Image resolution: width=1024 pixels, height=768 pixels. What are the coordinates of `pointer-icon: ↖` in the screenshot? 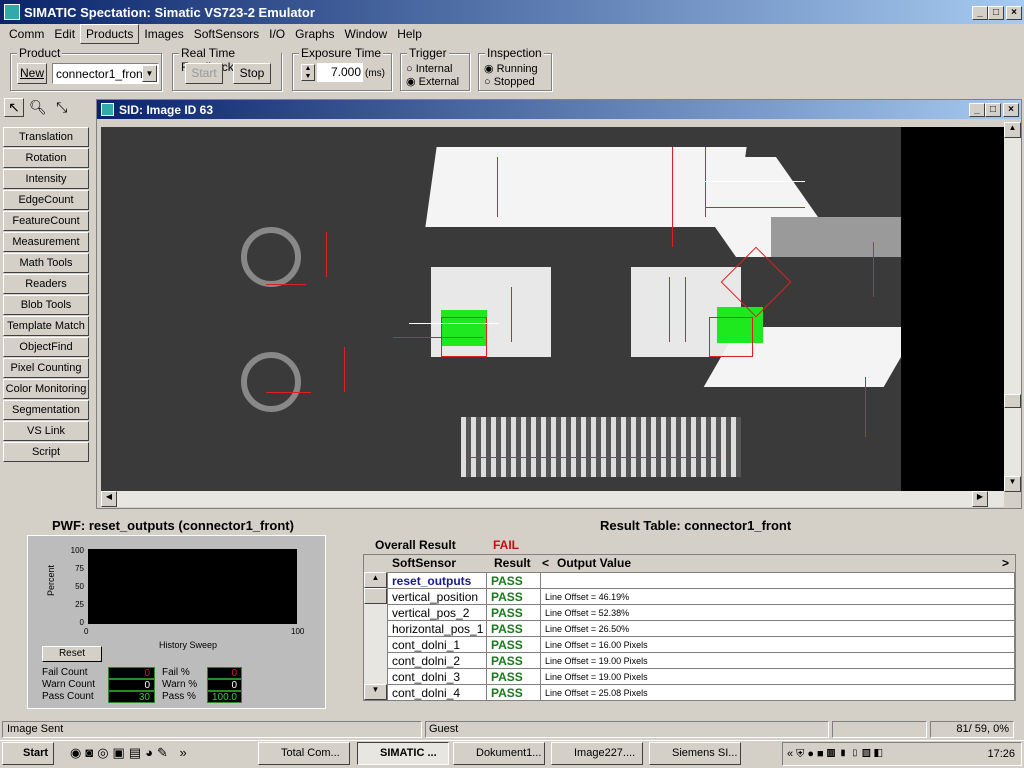 It's located at (14, 107).